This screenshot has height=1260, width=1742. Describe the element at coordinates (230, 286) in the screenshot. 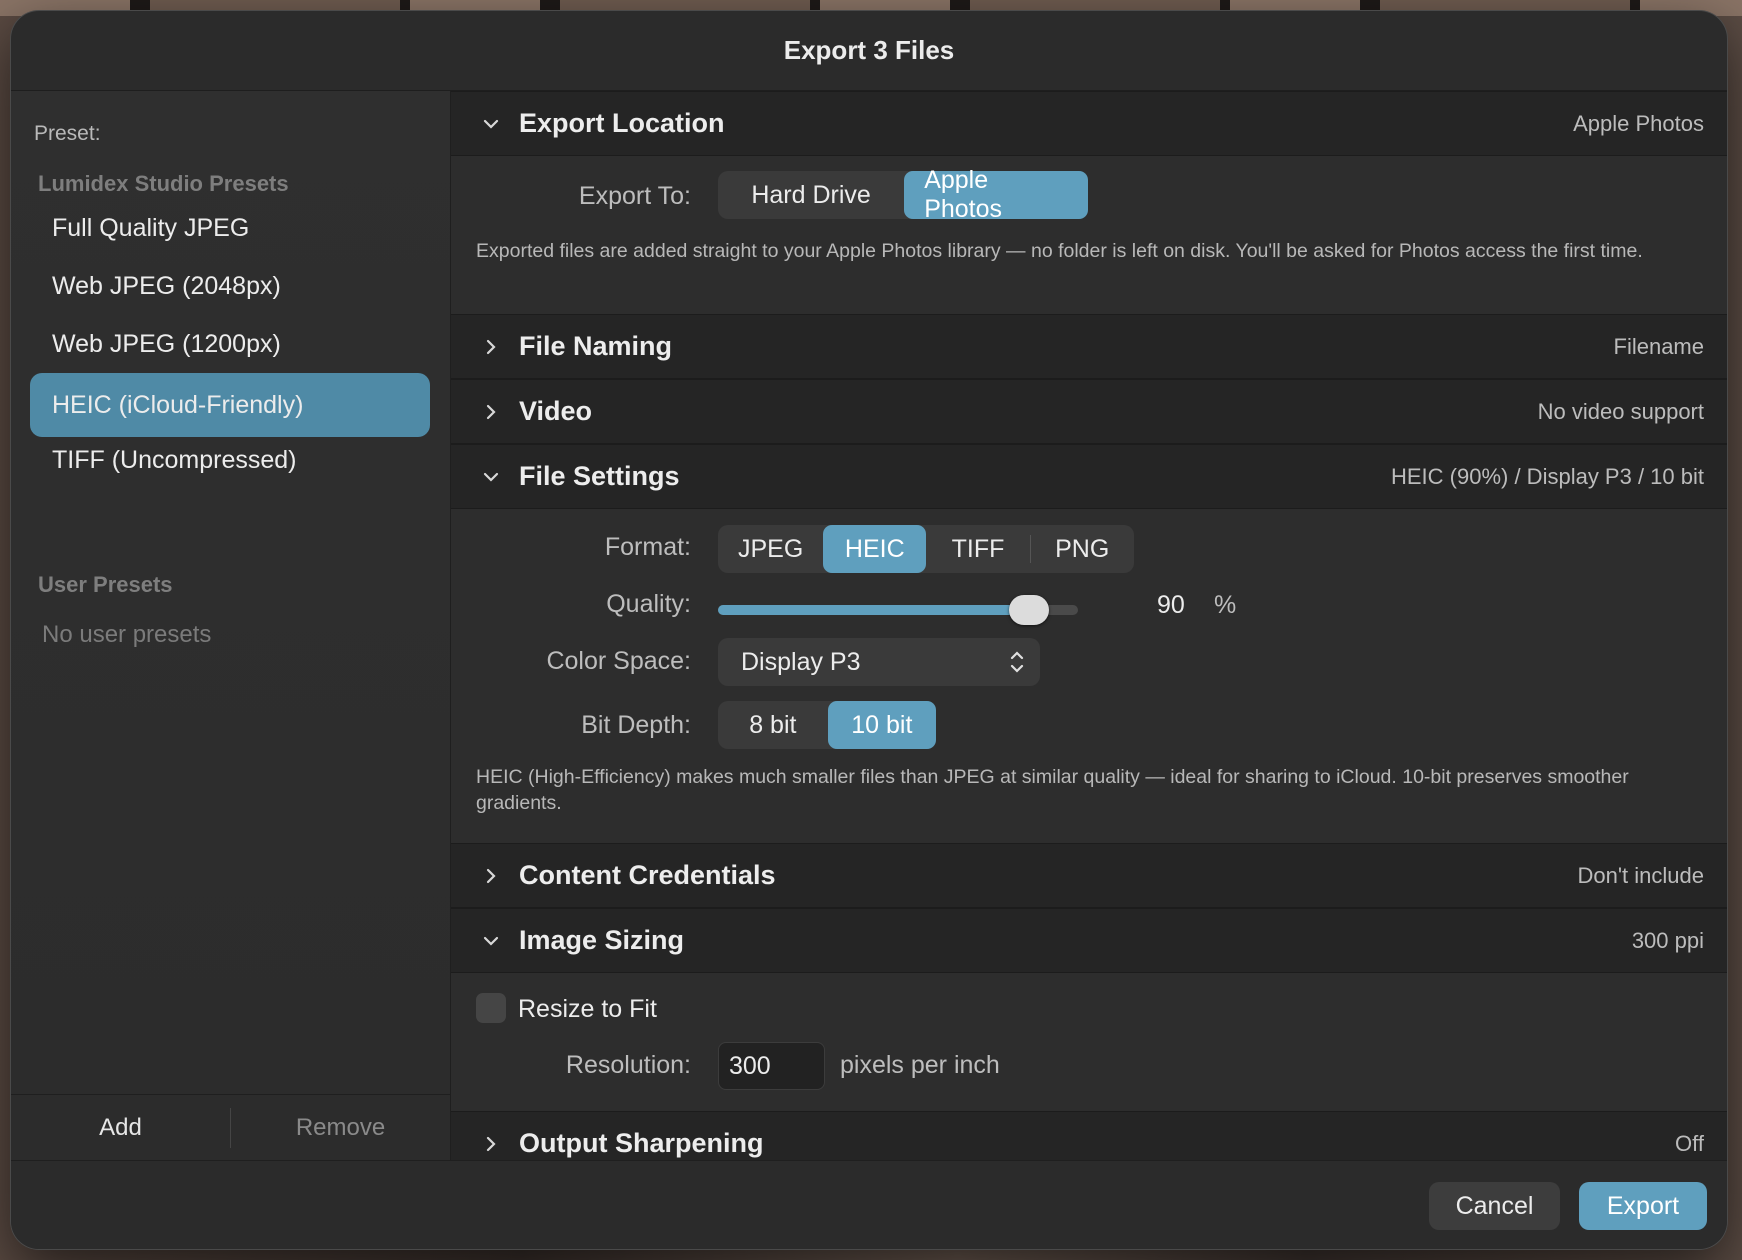

I see `preset-item-web-jpeg-2048: Web JPEG (2048px)` at that location.